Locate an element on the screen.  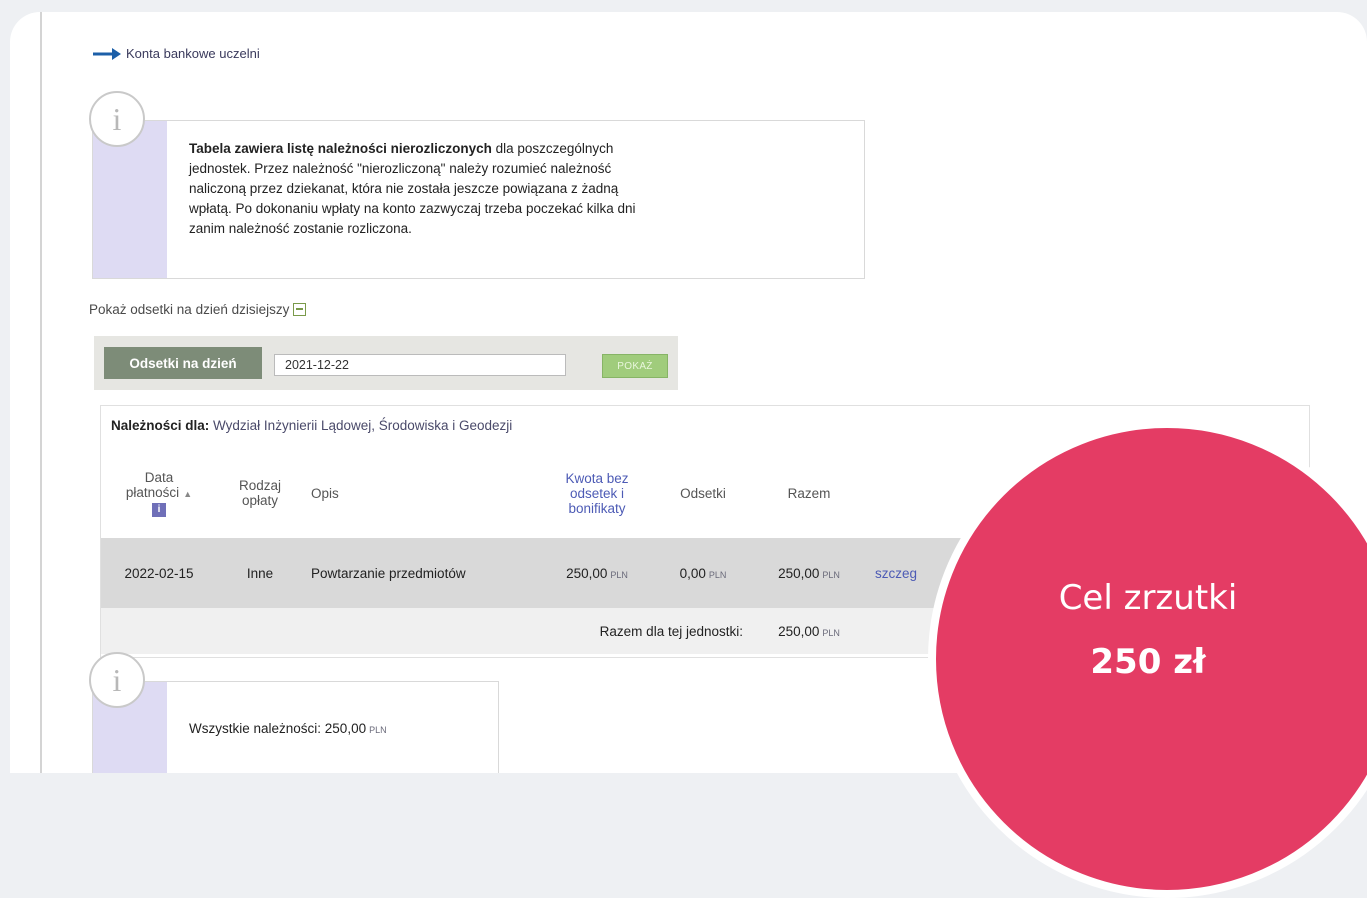
info-box-all-dues: i Wszystkie należności: 250,00 PLN is located at coordinates (294, 712).